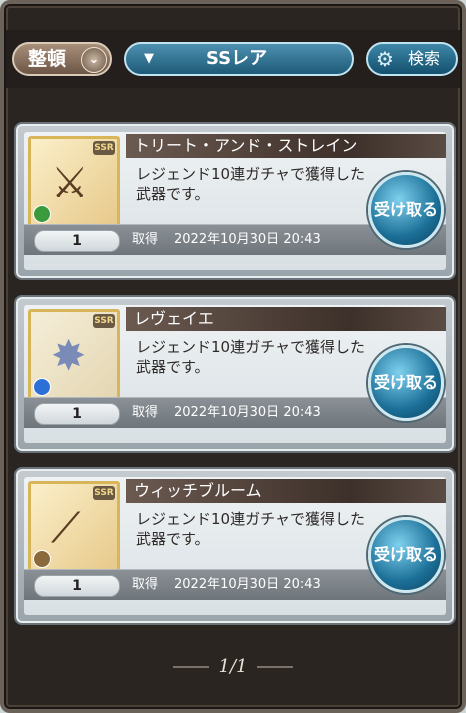  I want to click on search-button: ⚙ 検索, so click(412, 59).